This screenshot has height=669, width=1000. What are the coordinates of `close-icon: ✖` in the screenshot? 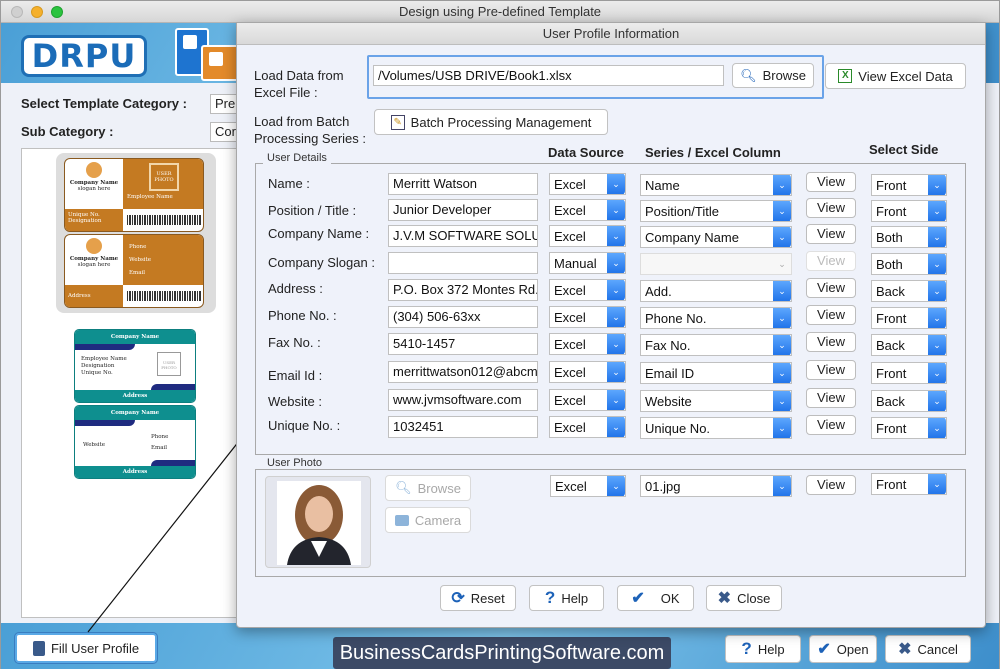 It's located at (724, 598).